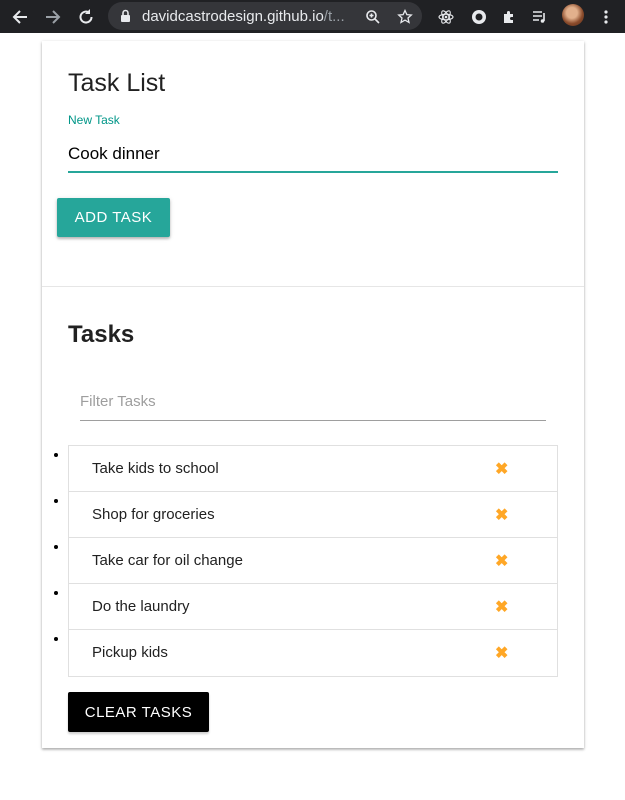 The image size is (625, 800). I want to click on extension-circle-icon, so click(479, 16).